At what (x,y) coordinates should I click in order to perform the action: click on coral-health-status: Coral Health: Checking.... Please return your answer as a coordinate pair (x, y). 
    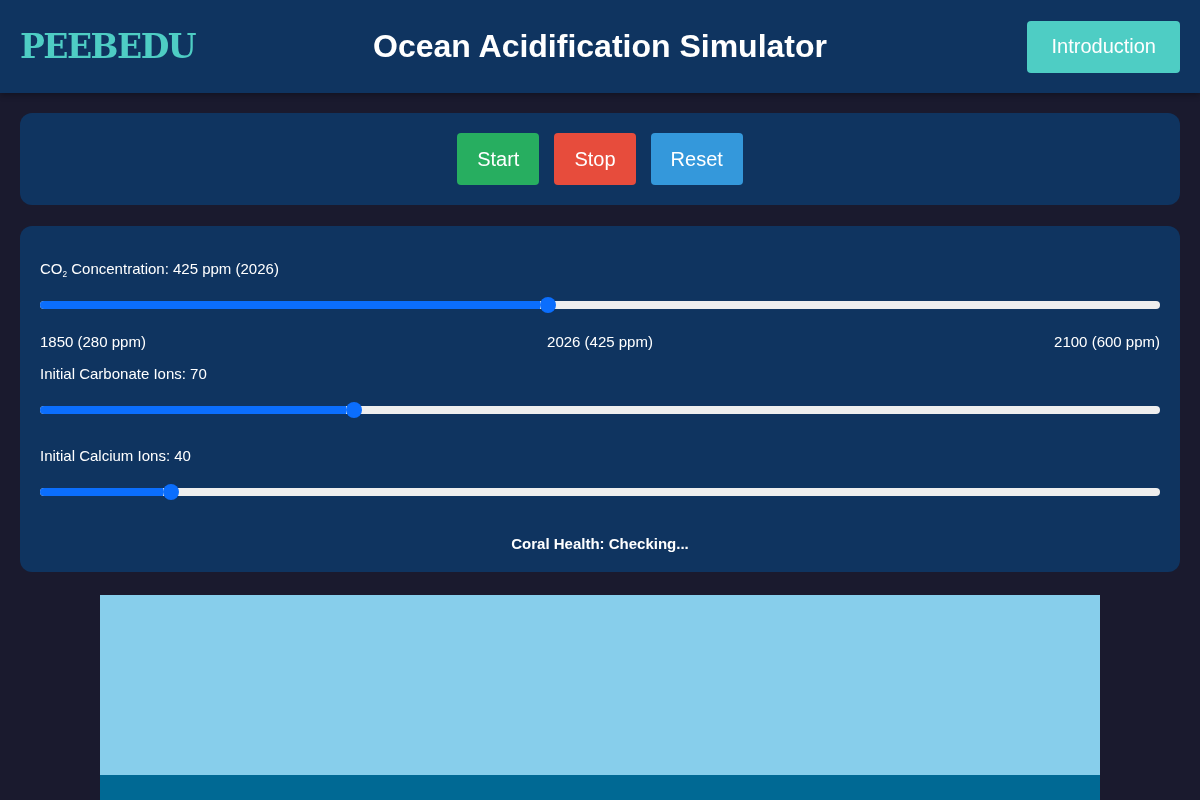
    Looking at the image, I should click on (600, 544).